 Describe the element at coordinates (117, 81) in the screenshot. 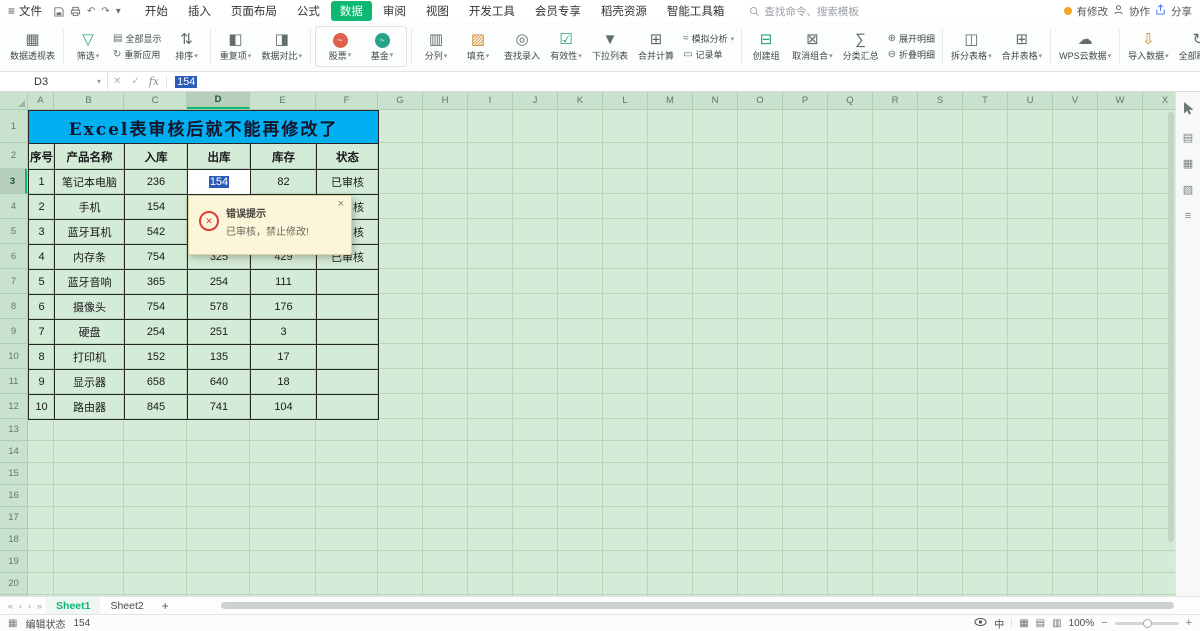

I see `cancel-edit-icon: ✕` at that location.